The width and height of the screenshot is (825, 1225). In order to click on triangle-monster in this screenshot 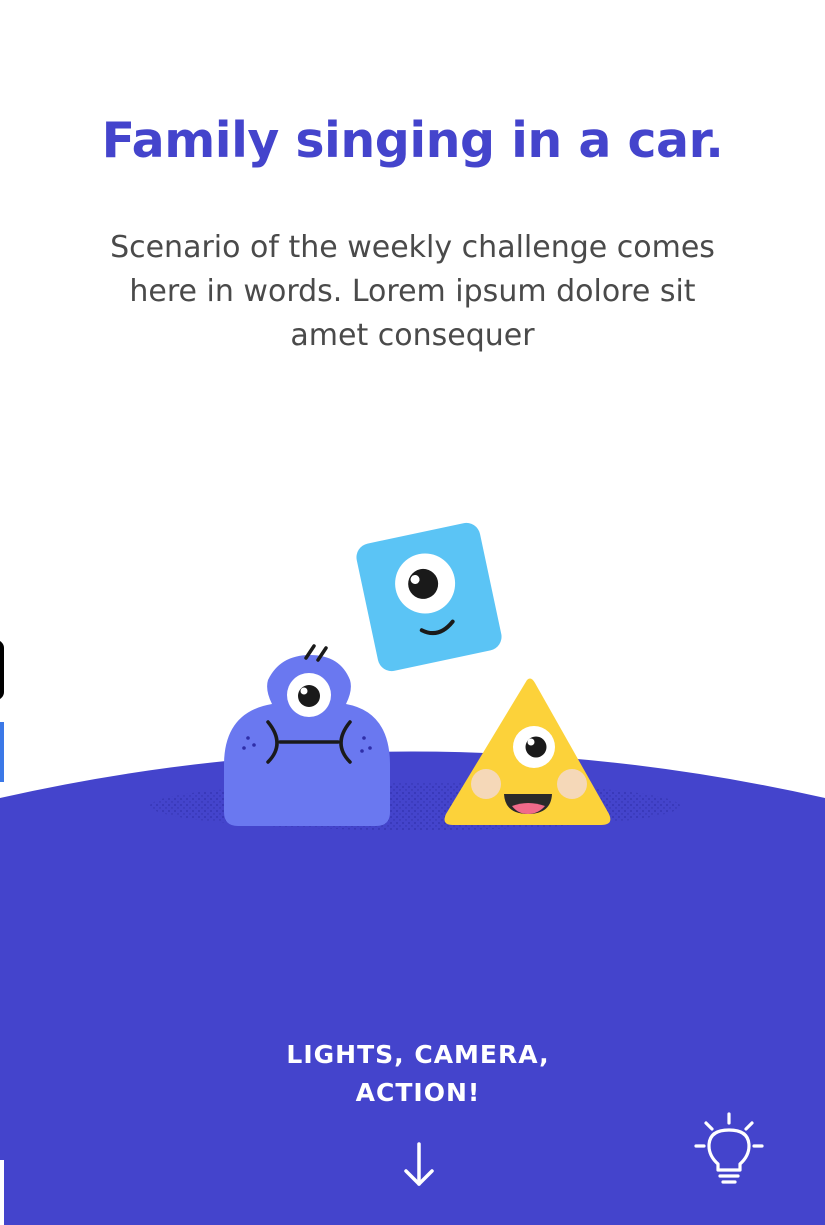, I will do `click(527, 751)`.